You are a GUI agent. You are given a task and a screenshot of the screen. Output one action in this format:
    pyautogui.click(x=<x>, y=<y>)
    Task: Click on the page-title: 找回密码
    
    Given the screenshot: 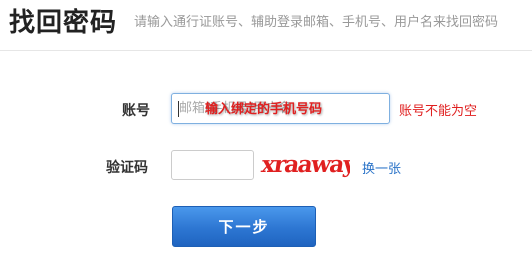 What is the action you would take?
    pyautogui.click(x=63, y=23)
    